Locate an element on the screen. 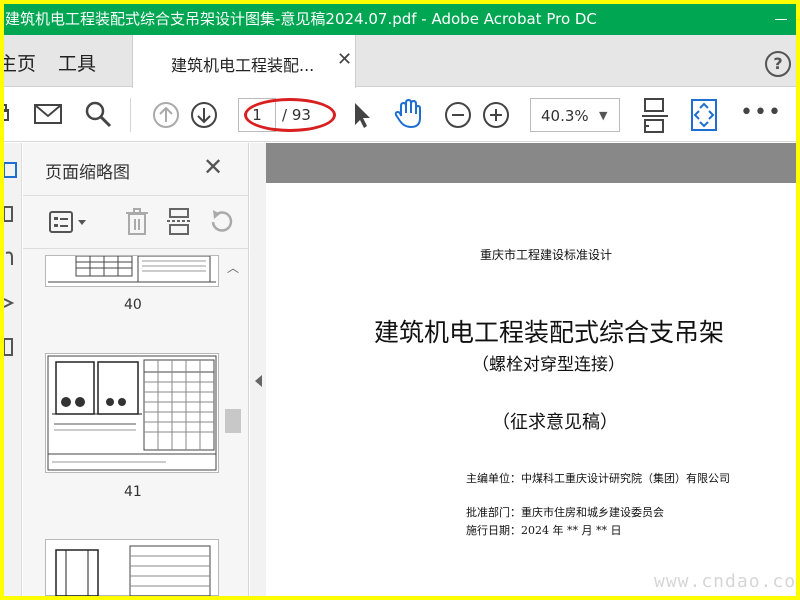 The image size is (800, 600). tab-document: 建筑机电工程装配... ✕ is located at coordinates (244, 61).